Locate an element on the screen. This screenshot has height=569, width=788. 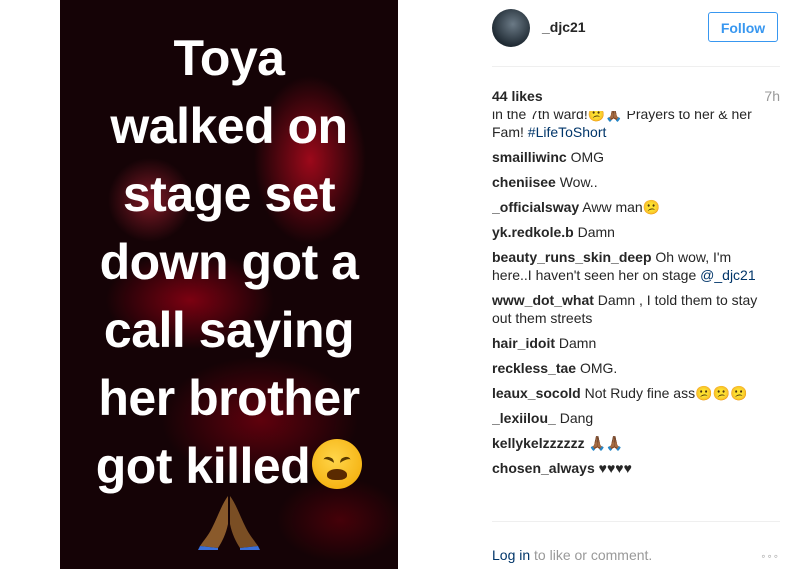
list-item: smailliwinc OMG is located at coordinates (632, 157).